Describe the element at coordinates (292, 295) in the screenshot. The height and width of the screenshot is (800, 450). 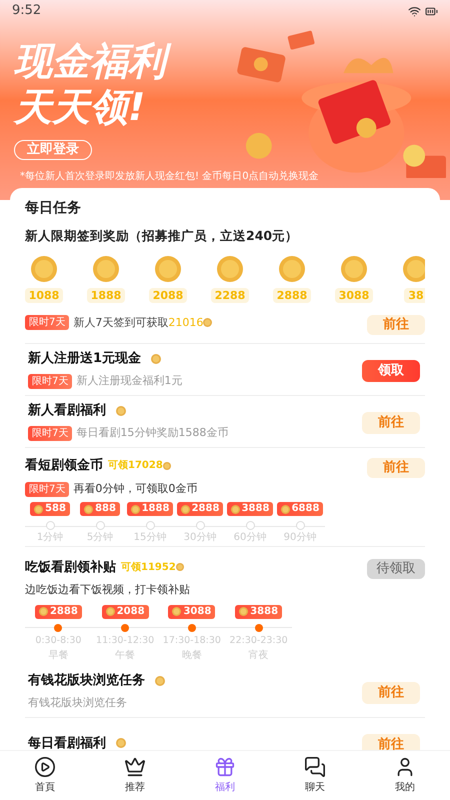
I see `reward-amount: 2888` at that location.